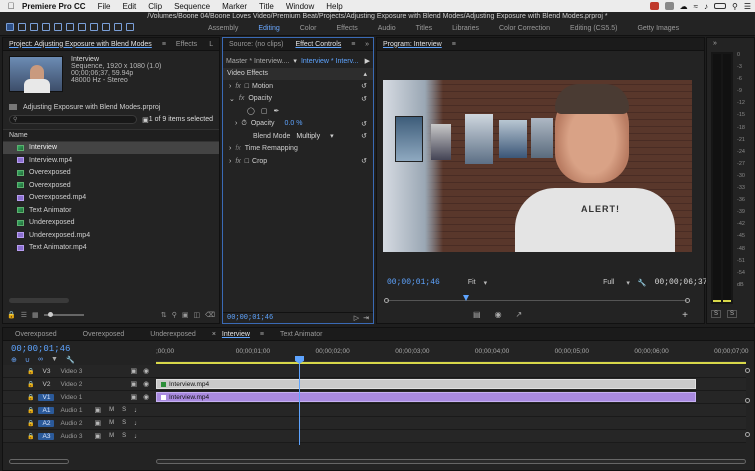 This screenshot has width=755, height=471. What do you see at coordinates (192, 6) in the screenshot?
I see `menu-sequence: Sequence` at bounding box center [192, 6].